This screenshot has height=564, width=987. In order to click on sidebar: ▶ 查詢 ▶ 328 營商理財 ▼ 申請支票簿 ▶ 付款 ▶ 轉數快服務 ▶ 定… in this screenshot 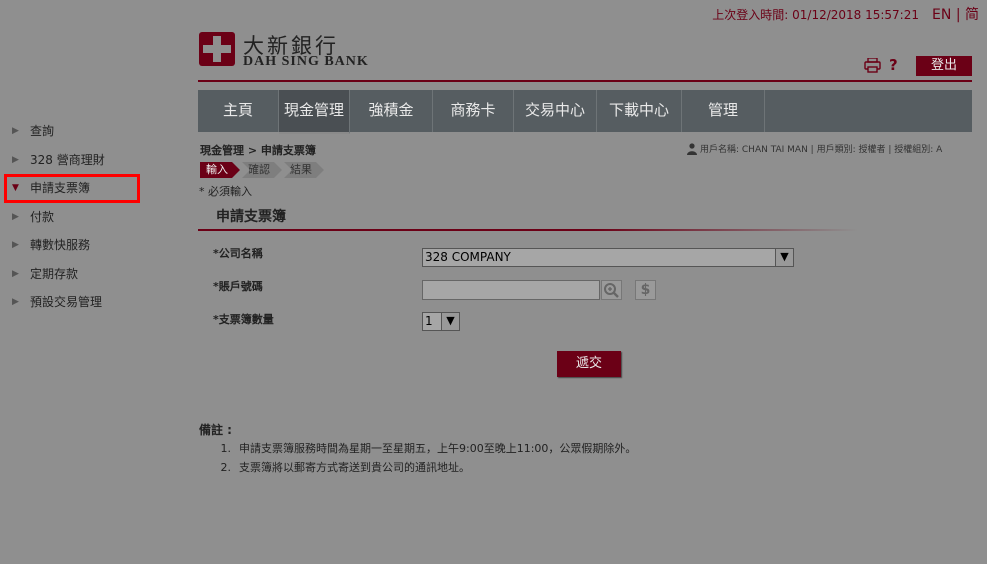, I will do `click(100, 218)`.